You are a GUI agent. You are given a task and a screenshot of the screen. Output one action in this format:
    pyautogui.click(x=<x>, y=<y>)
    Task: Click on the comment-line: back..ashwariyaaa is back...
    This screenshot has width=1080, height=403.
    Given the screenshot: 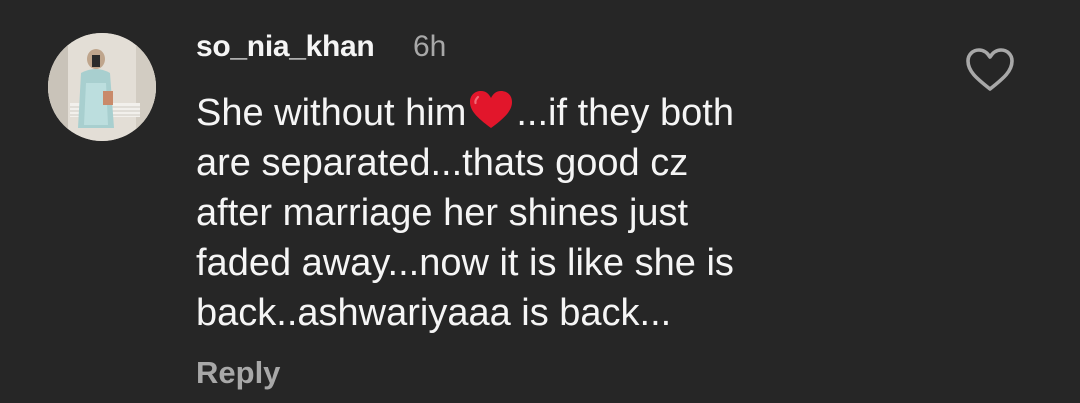 What is the action you would take?
    pyautogui.click(x=434, y=313)
    